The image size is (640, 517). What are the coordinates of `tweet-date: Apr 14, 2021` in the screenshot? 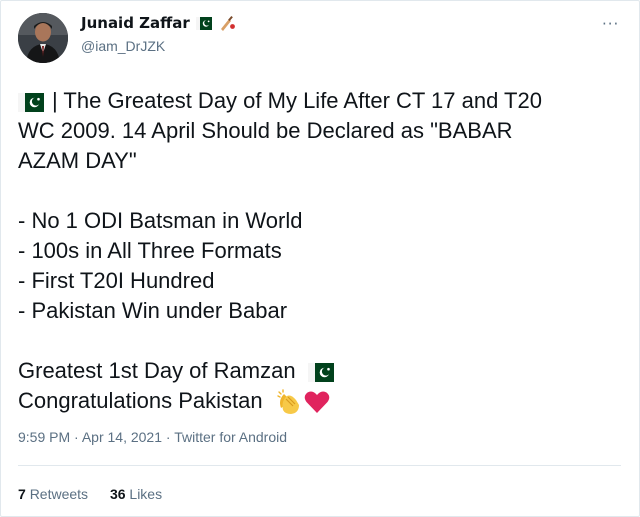 It's located at (122, 437).